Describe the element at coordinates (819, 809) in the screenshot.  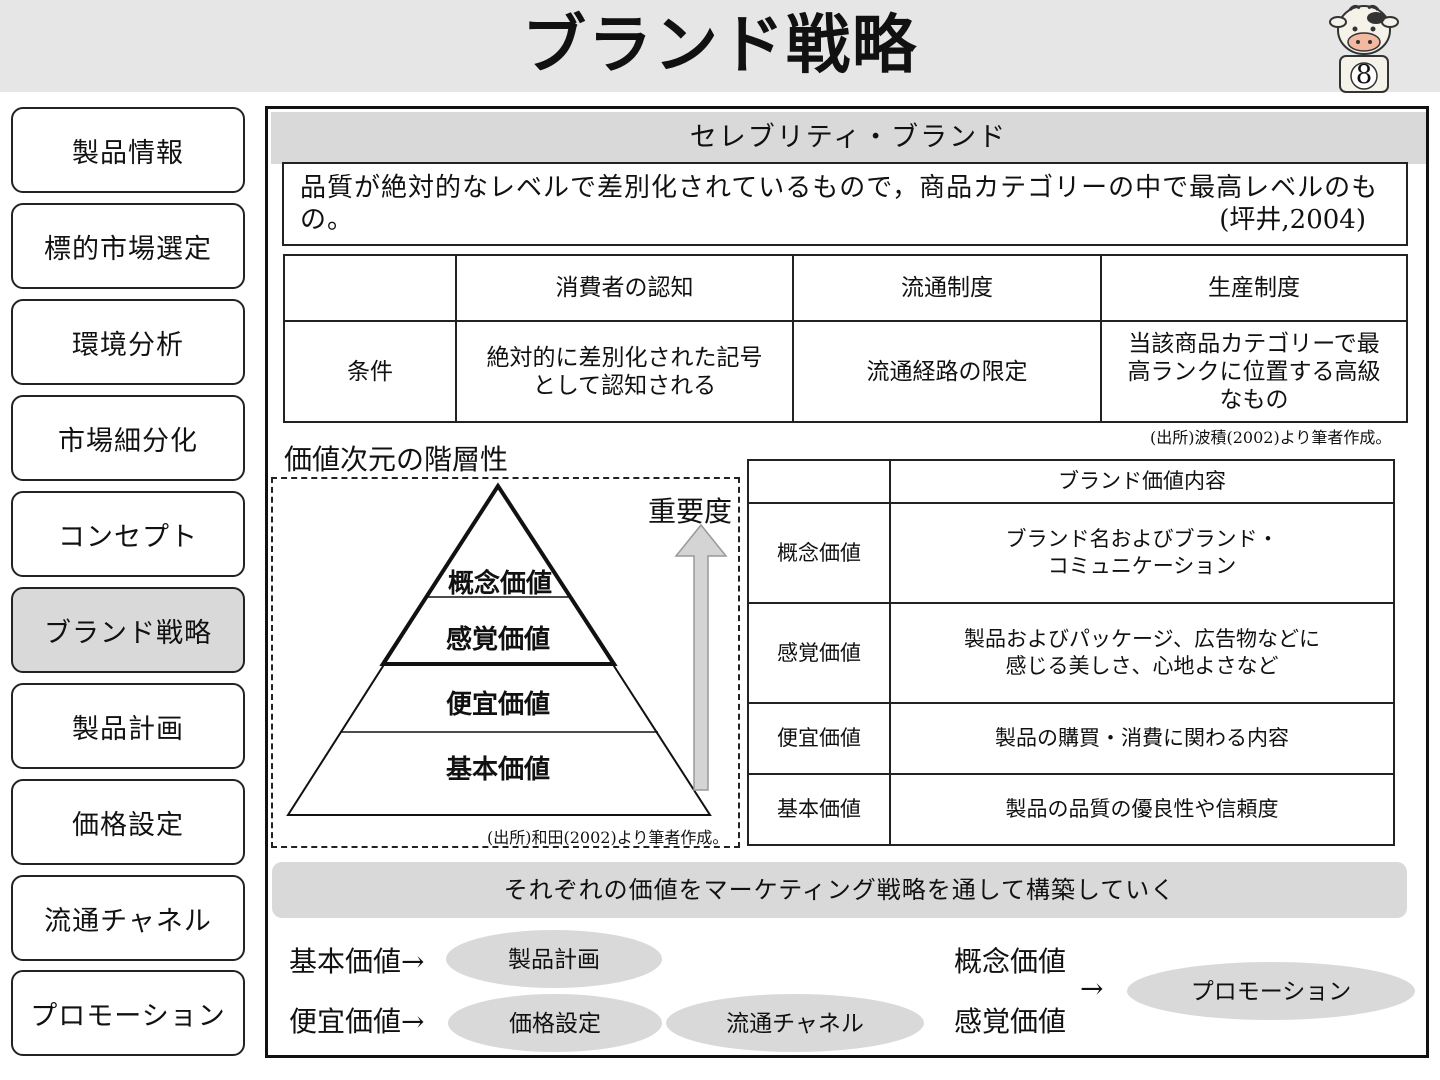
I see `table-cell: 基本価値` at that location.